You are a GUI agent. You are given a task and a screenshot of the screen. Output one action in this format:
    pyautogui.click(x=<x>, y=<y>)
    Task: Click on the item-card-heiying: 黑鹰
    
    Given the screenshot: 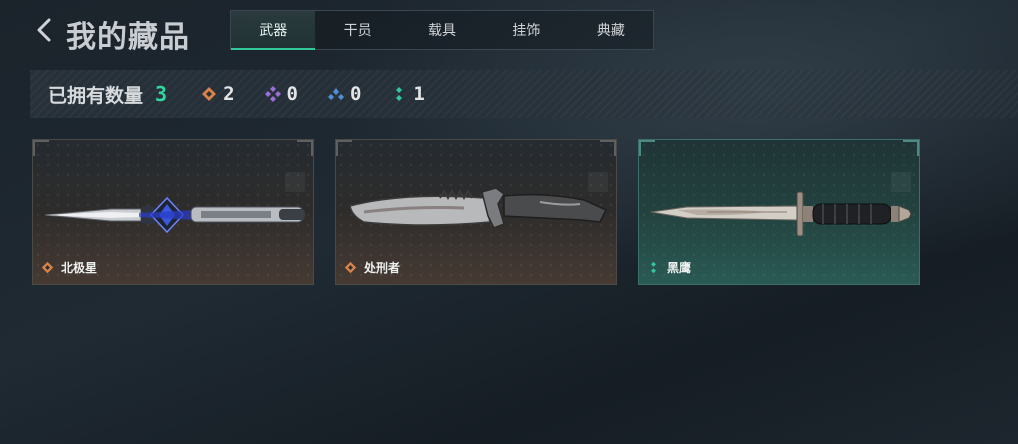 What is the action you would take?
    pyautogui.click(x=779, y=212)
    